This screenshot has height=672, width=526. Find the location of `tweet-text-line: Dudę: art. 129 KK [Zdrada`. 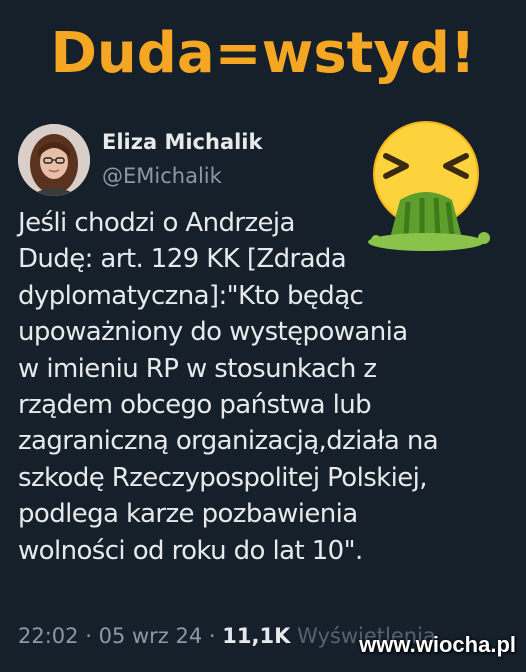

tweet-text-line: Dudę: art. 129 KK [Zdrada is located at coordinates (182, 259).